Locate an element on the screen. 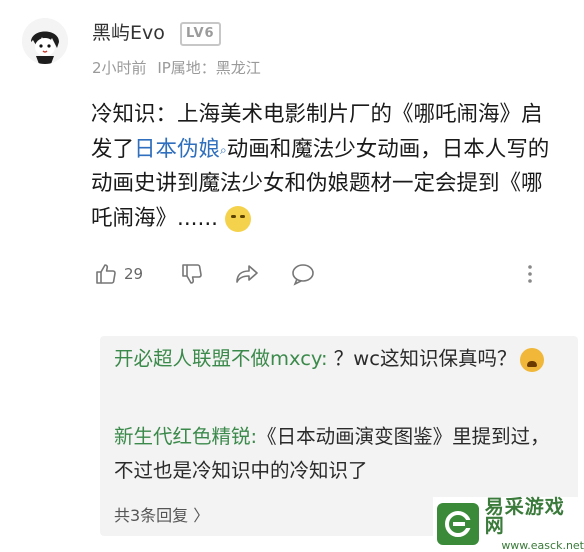  thumbs-up-icon is located at coordinates (106, 274).